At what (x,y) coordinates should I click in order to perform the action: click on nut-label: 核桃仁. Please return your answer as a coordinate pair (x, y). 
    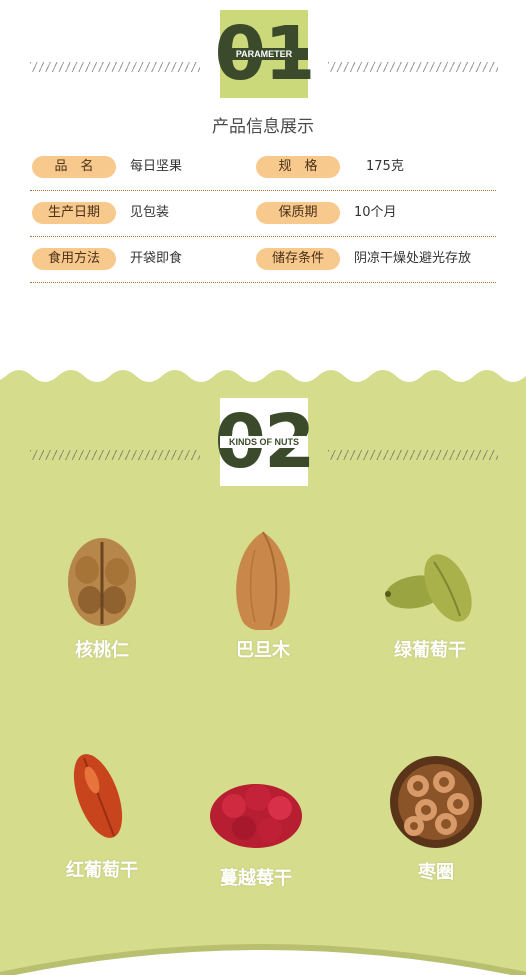
    Looking at the image, I should click on (102, 650).